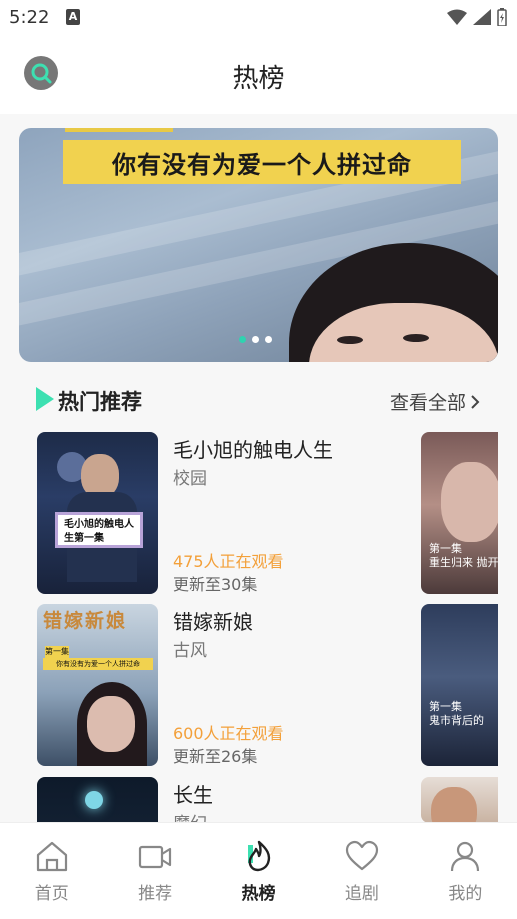 This screenshot has height=919, width=517. Describe the element at coordinates (227, 513) in the screenshot. I see `list-item: 毛小旭的触电人生第一集 毛小旭的触电人生 校园 475人正在观看 更新至30集` at that location.